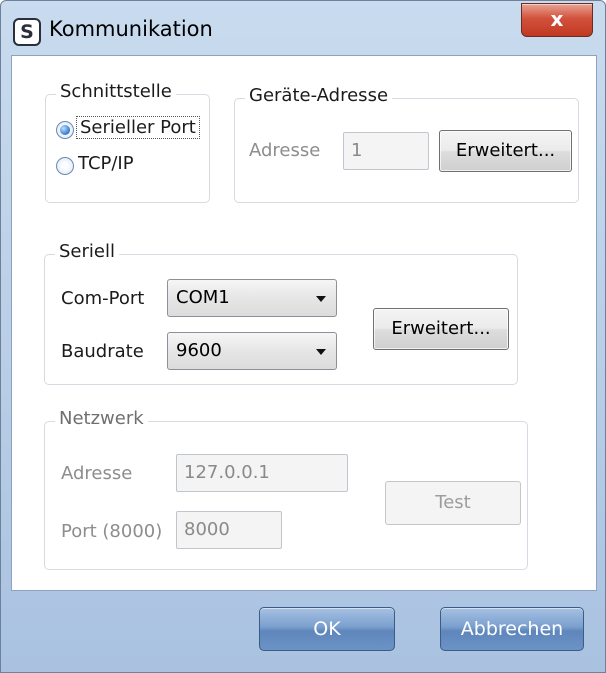 Image resolution: width=606 pixels, height=673 pixels. I want to click on ok-button: OK, so click(327, 629).